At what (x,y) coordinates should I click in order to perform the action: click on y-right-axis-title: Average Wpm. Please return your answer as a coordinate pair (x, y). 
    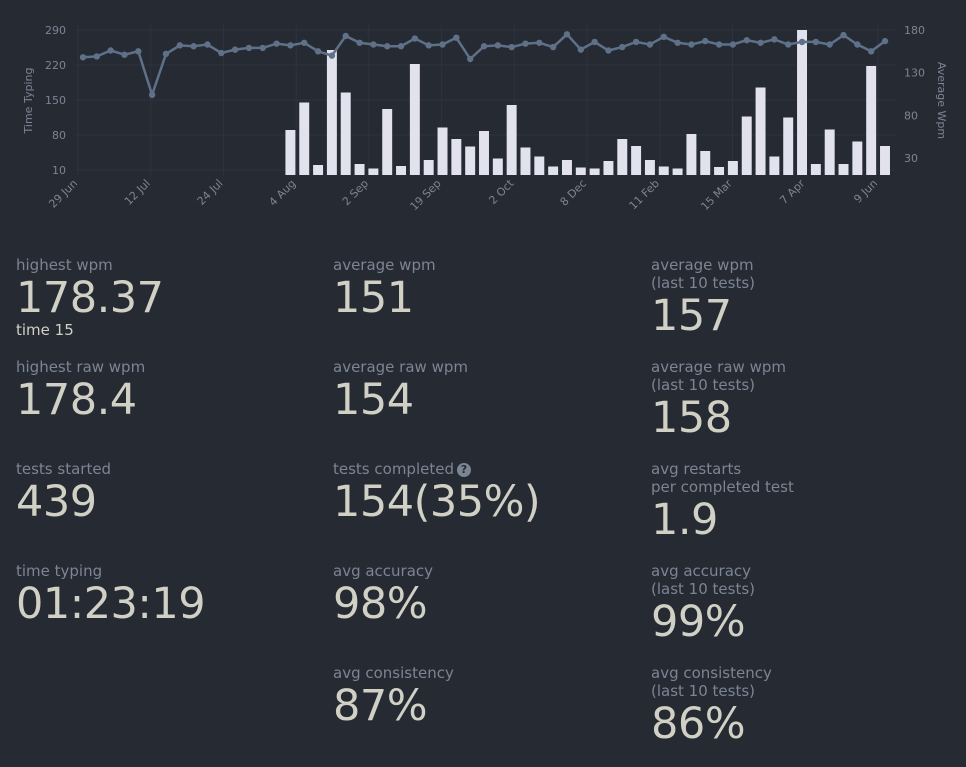
    Looking at the image, I should click on (941, 100).